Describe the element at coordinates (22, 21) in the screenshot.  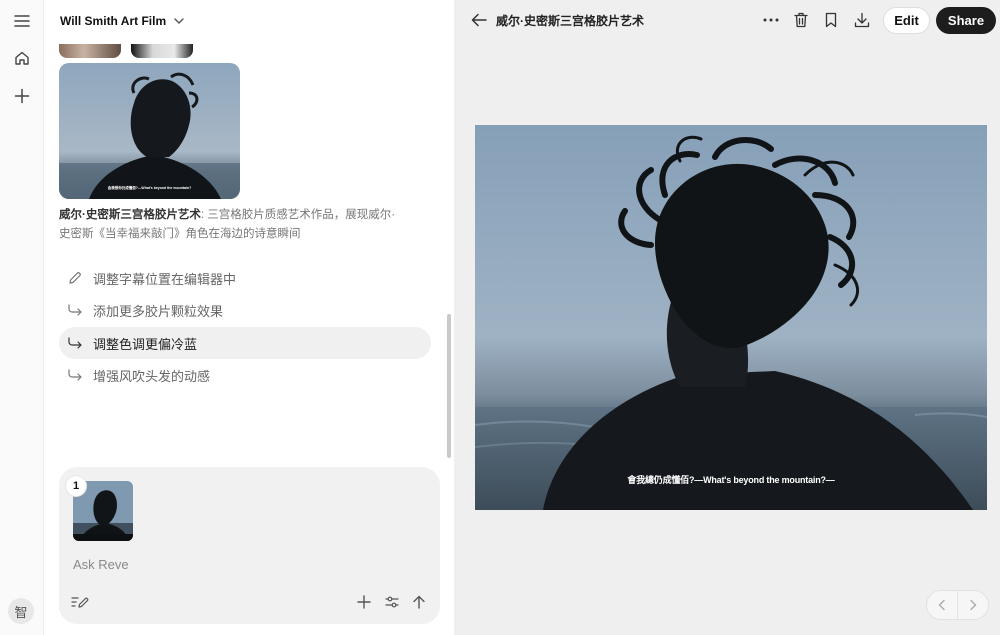
I see `menu-icon` at that location.